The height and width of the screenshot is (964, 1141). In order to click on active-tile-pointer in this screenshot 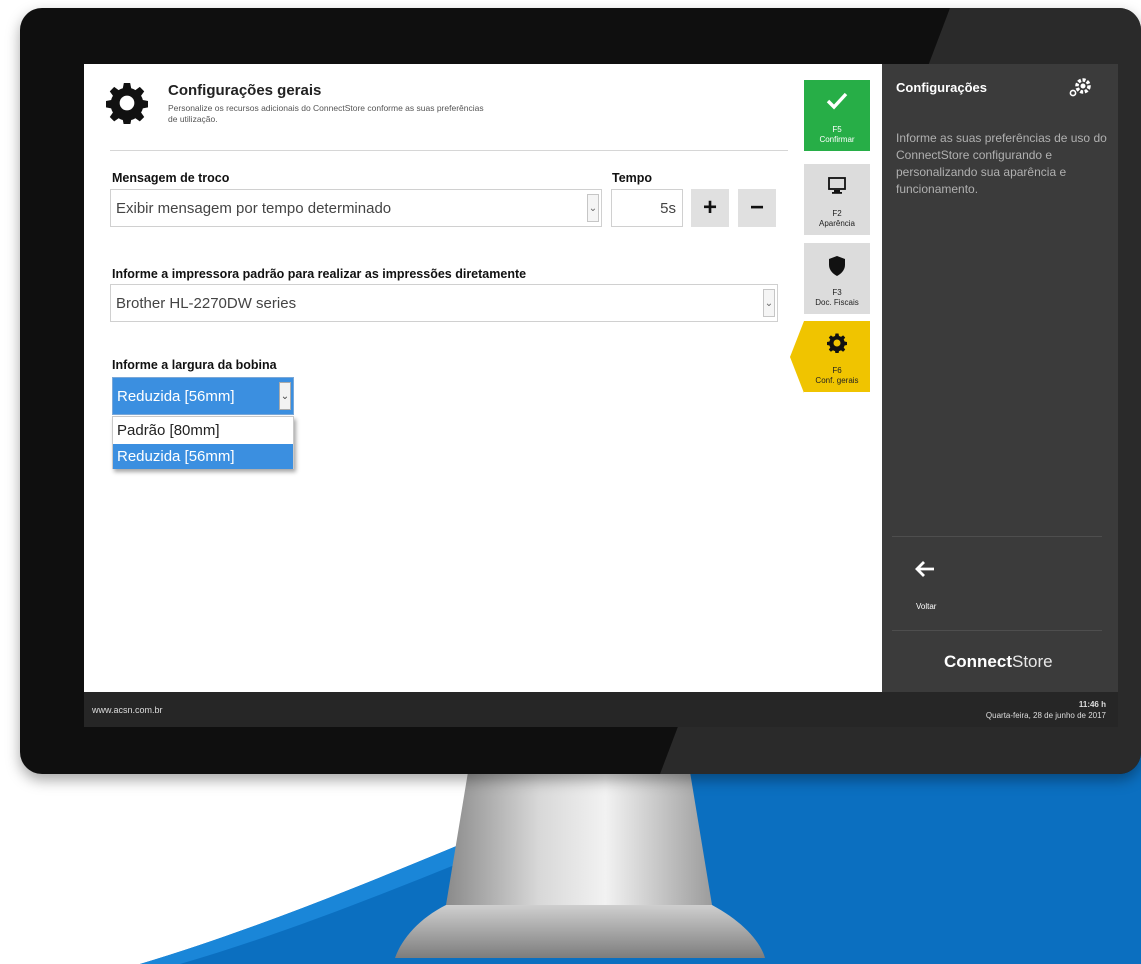, I will do `click(797, 357)`.